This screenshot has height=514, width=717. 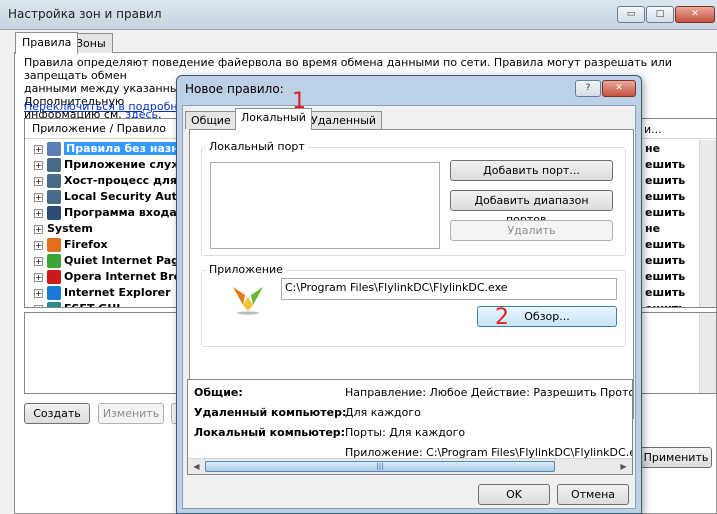 I want to click on local-port-list, so click(x=325, y=205).